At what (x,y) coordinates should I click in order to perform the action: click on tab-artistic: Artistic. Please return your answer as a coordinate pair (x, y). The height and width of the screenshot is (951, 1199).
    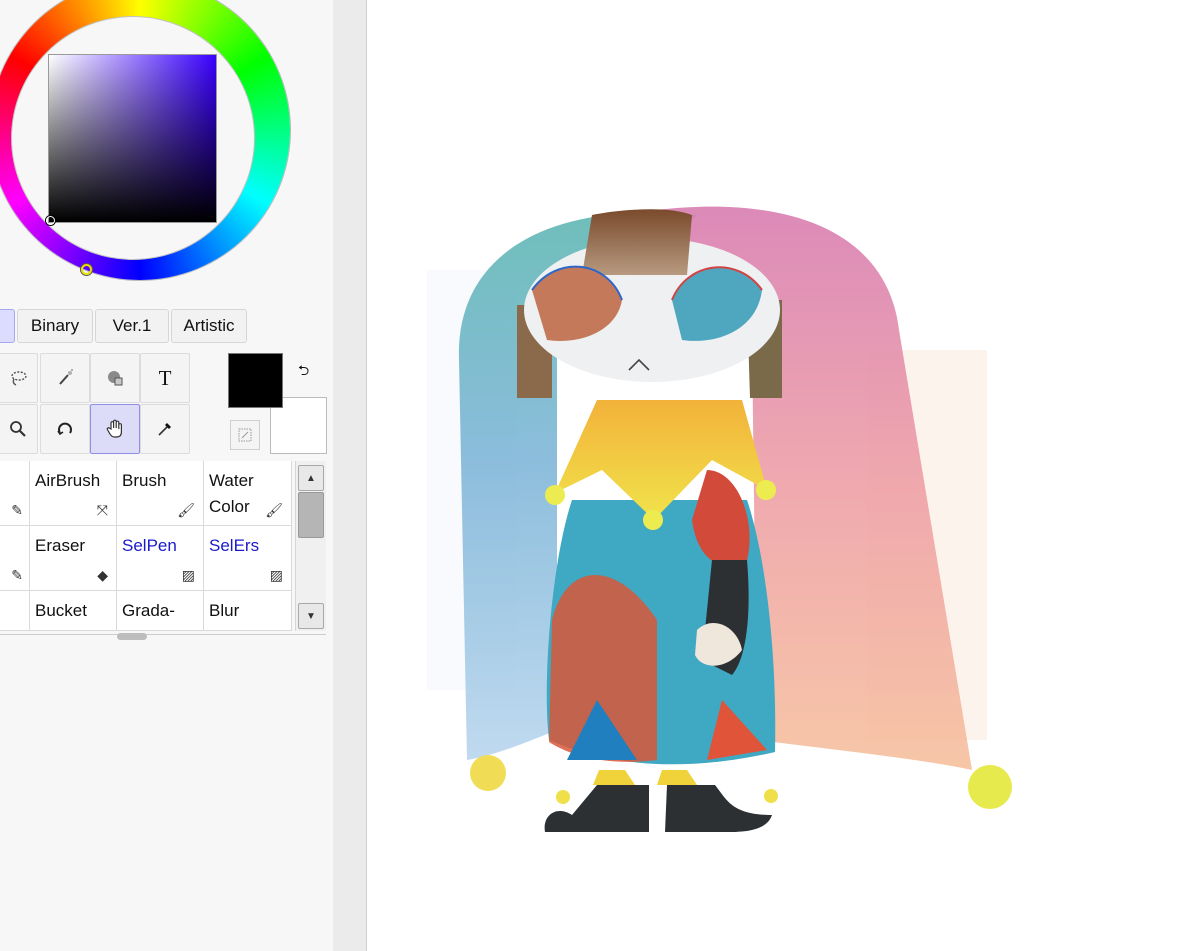
    Looking at the image, I should click on (209, 326).